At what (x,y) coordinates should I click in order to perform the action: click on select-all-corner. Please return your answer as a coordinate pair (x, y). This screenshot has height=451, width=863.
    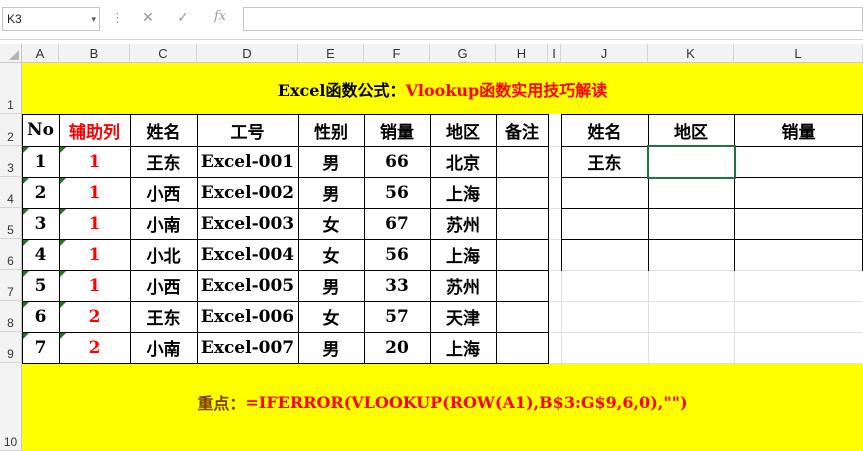
    Looking at the image, I should click on (11, 53).